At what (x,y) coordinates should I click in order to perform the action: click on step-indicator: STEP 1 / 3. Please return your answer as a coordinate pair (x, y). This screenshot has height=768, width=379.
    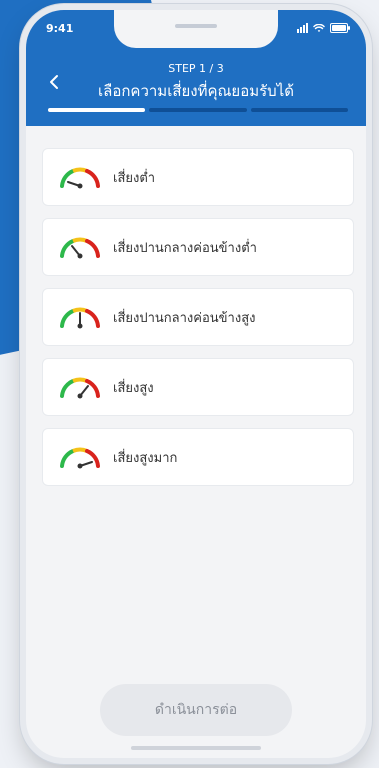
    Looking at the image, I should click on (196, 68).